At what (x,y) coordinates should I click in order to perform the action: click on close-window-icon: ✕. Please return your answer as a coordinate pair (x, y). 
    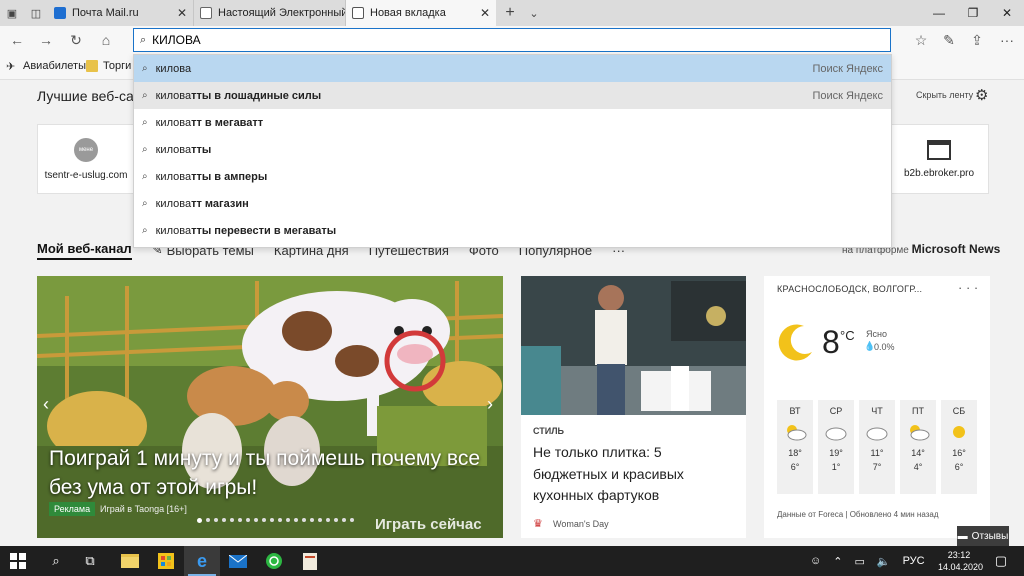
    Looking at the image, I should click on (1007, 13).